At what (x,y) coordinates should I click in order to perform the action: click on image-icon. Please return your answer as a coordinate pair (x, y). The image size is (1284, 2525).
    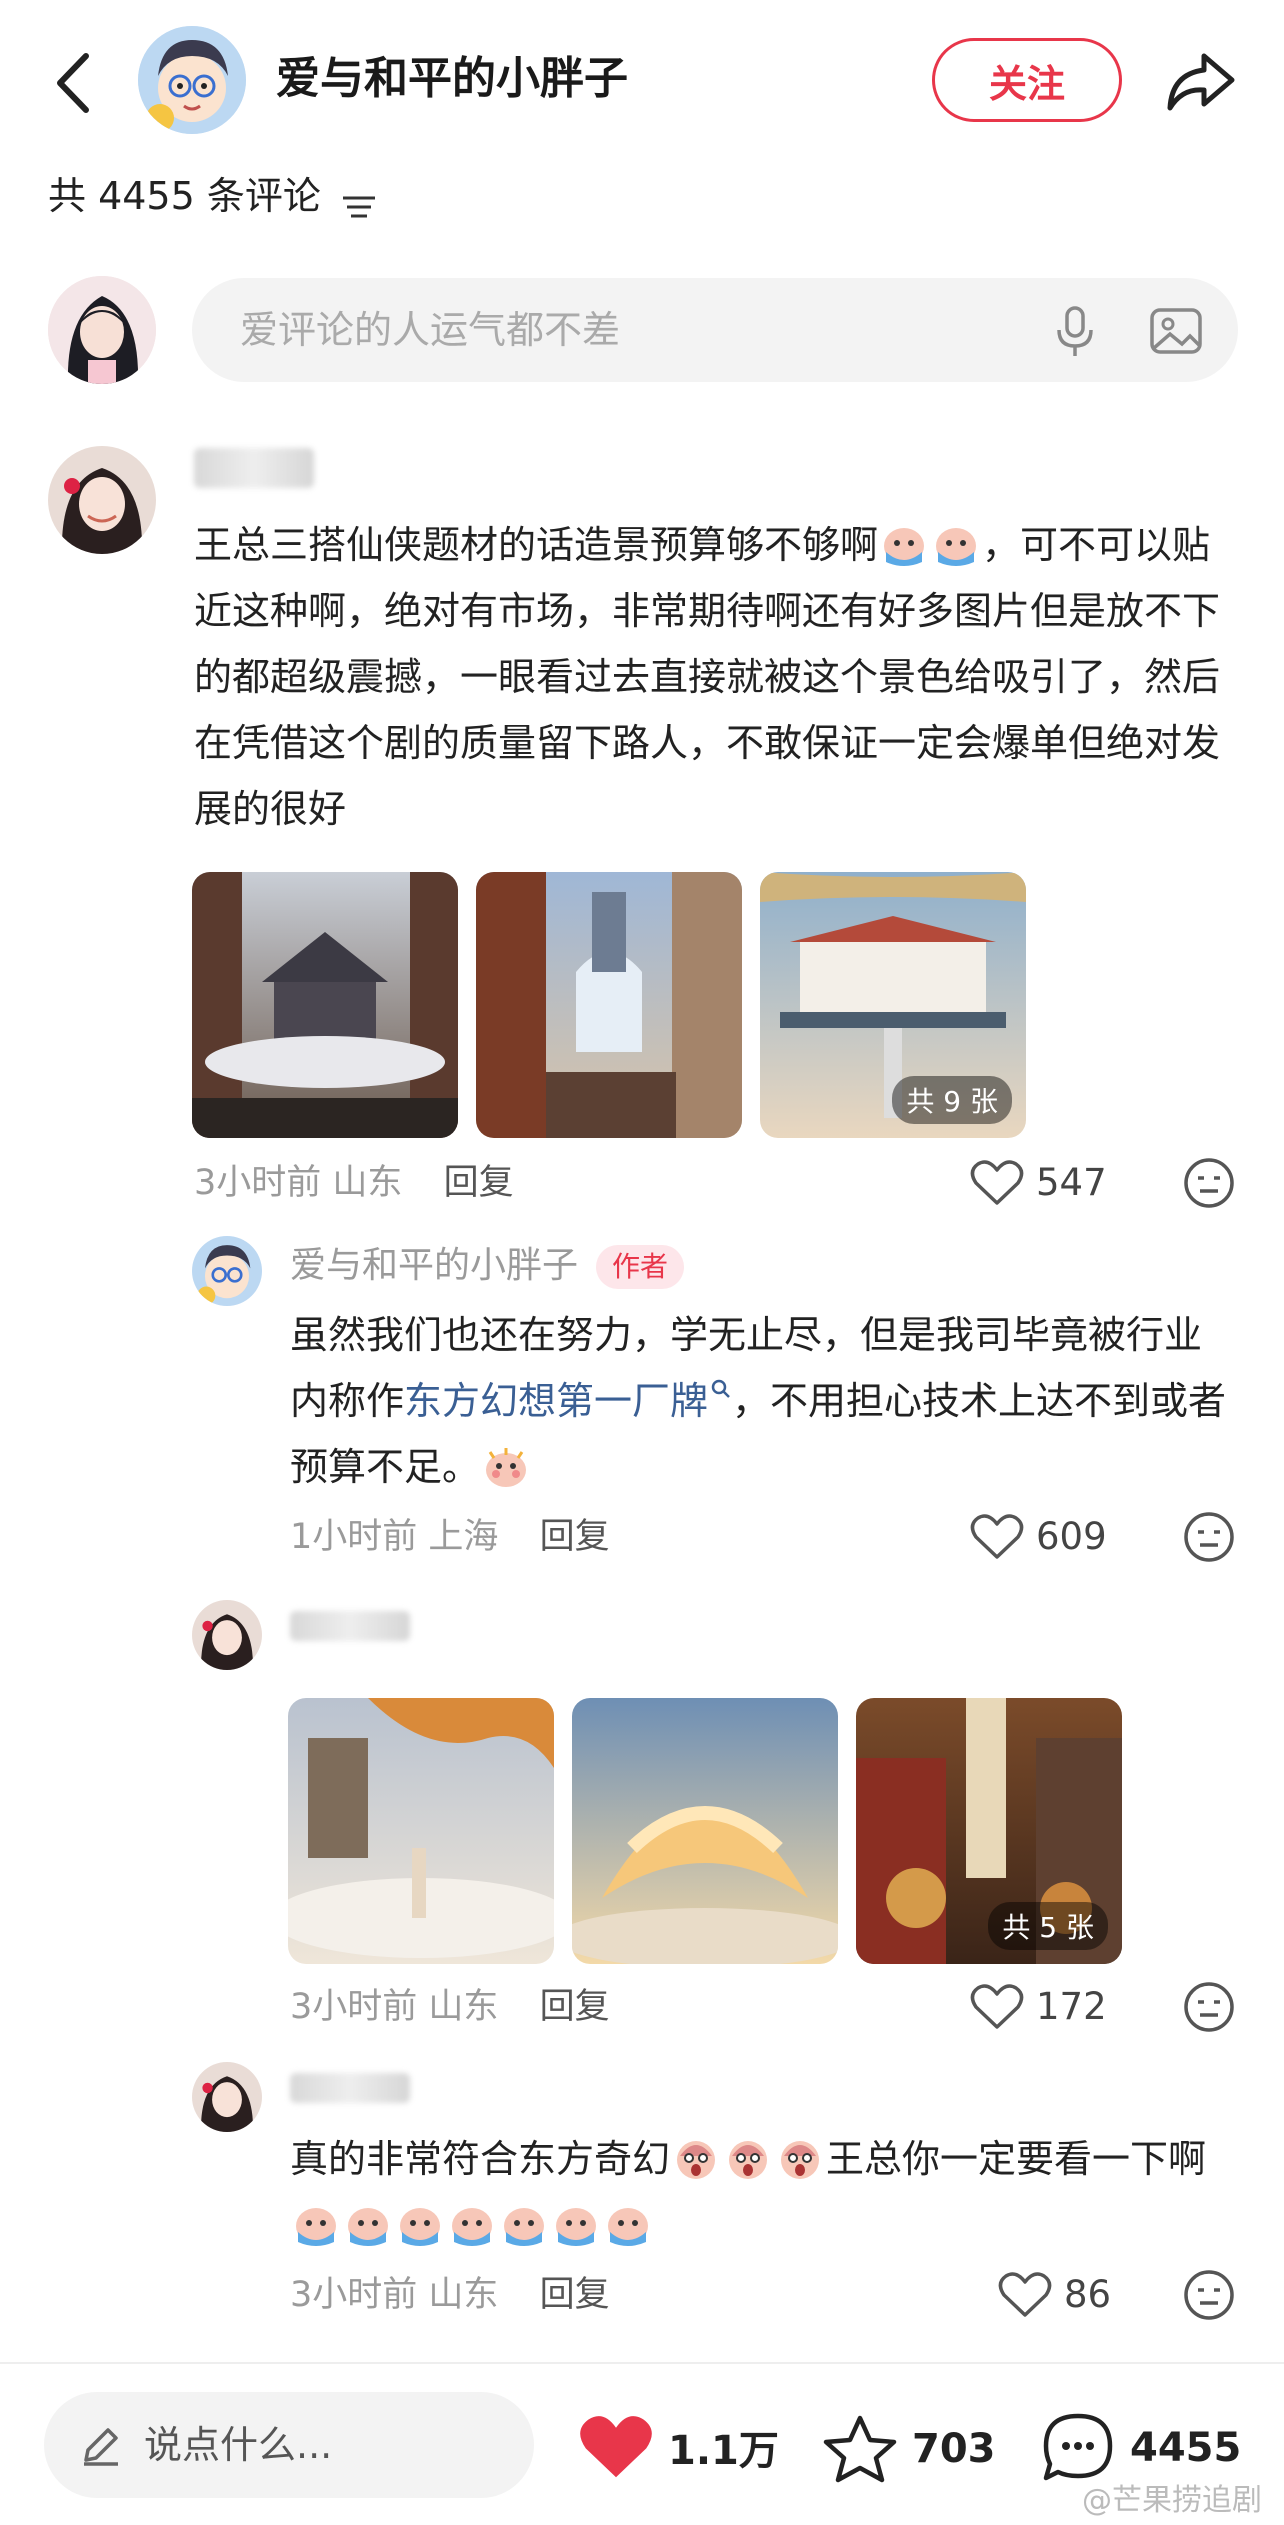
    Looking at the image, I should click on (1176, 331).